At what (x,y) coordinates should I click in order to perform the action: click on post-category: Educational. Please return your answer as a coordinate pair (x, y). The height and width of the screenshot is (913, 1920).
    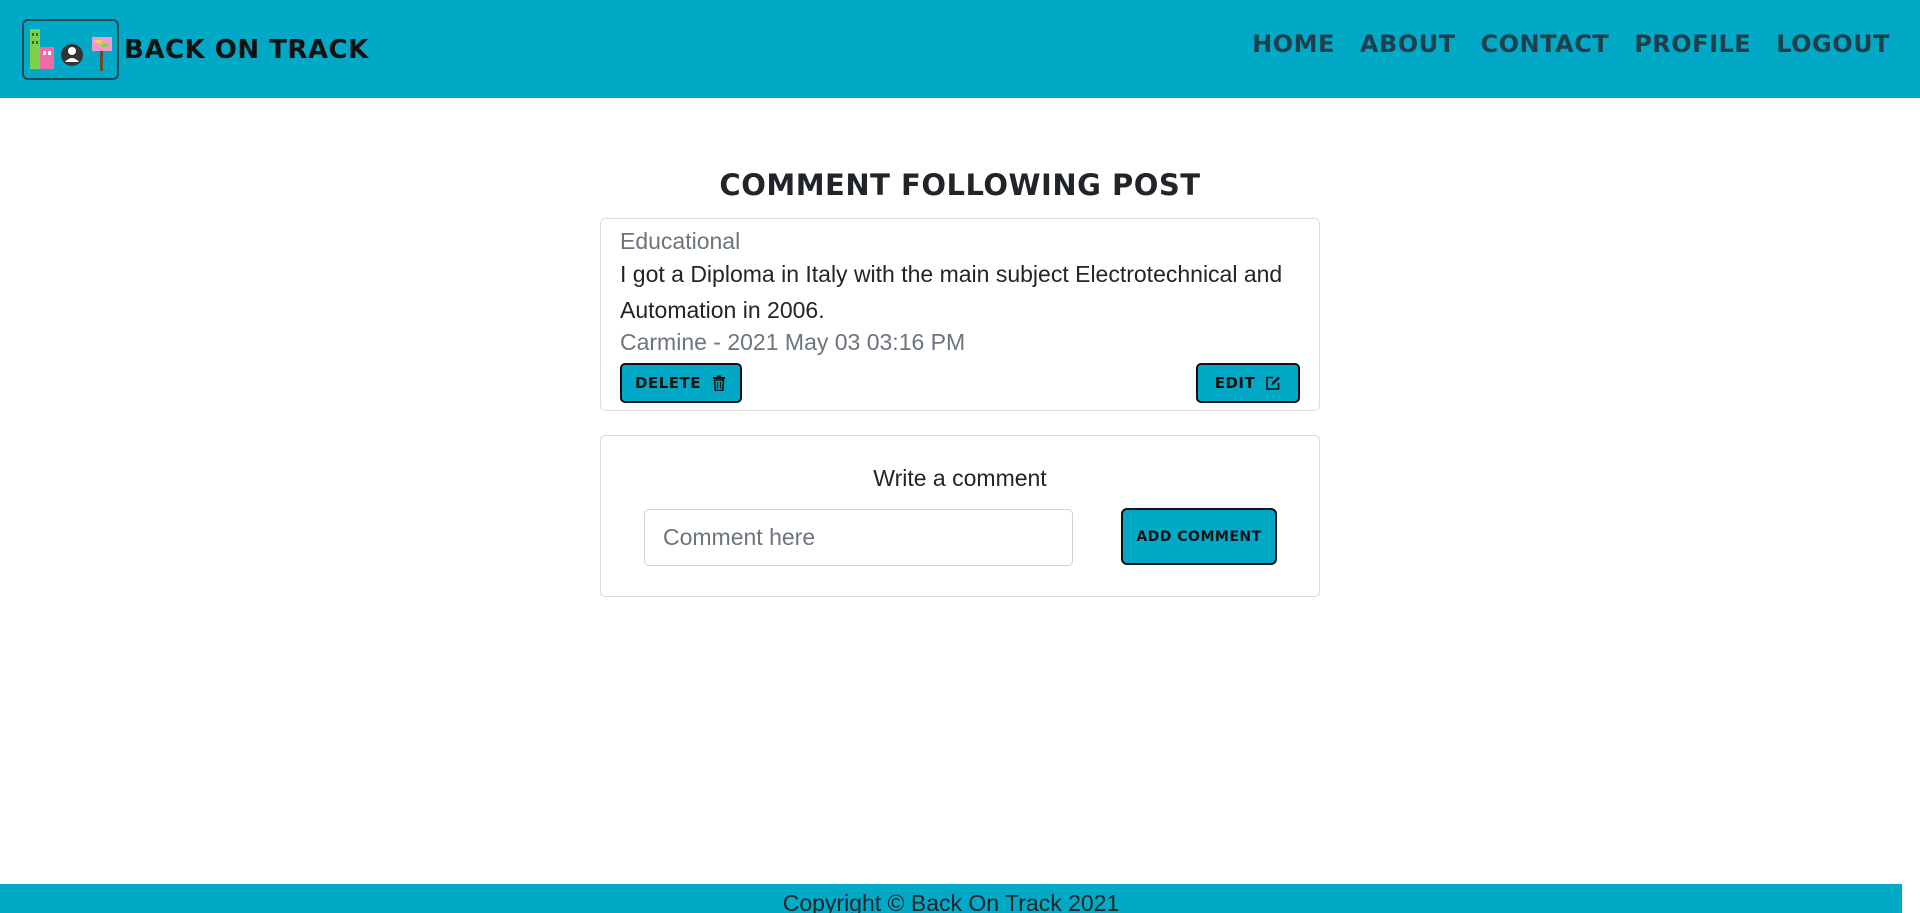
    Looking at the image, I should click on (680, 241).